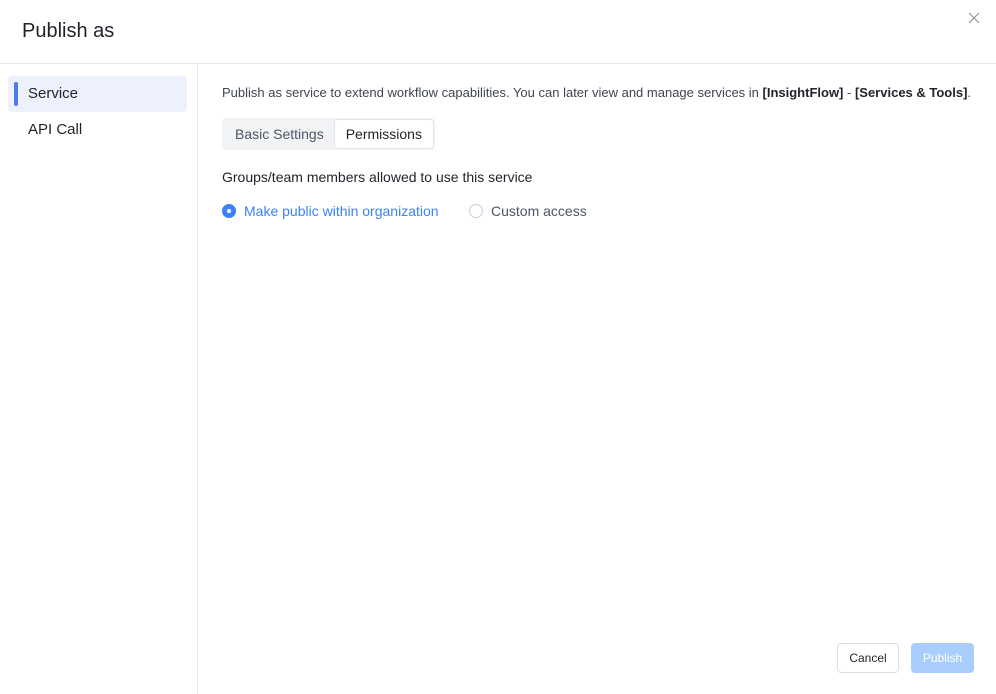  I want to click on cancel-button: Cancel, so click(868, 658).